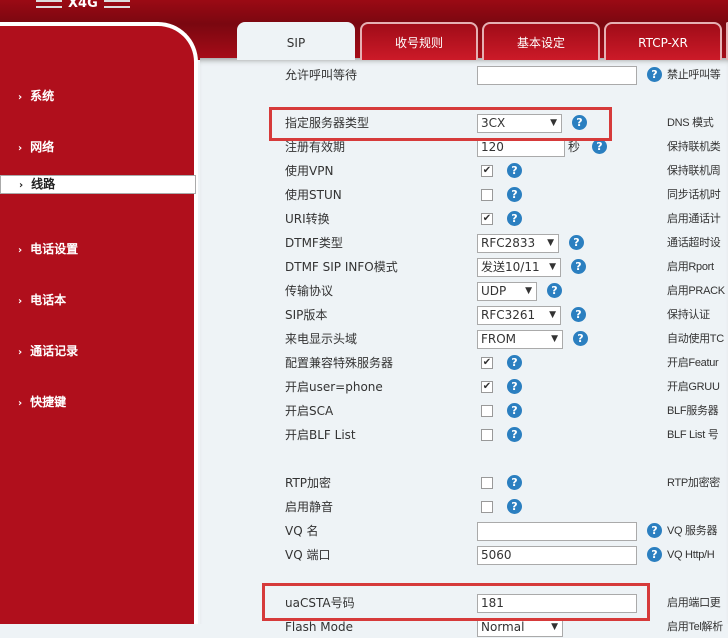 Image resolution: width=728 pixels, height=638 pixels. Describe the element at coordinates (42, 96) in the screenshot. I see `sidebar-item-label: 系统` at that location.